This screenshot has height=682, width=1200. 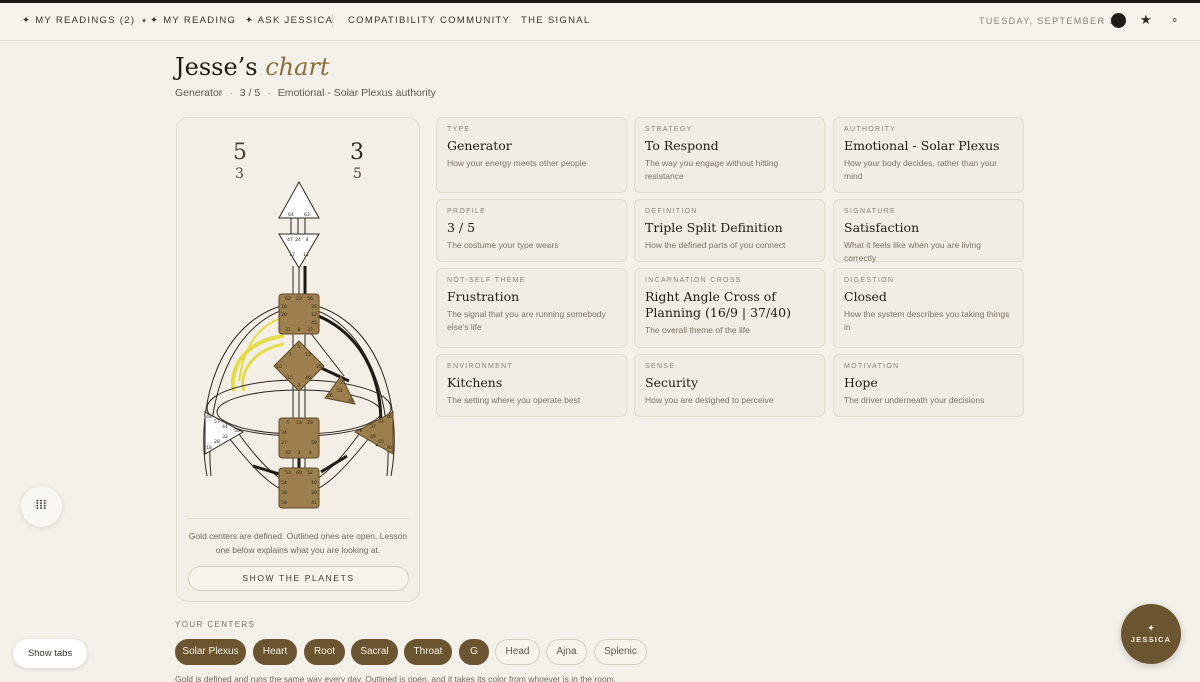 I want to click on gate-label: 12, so click(x=314, y=315).